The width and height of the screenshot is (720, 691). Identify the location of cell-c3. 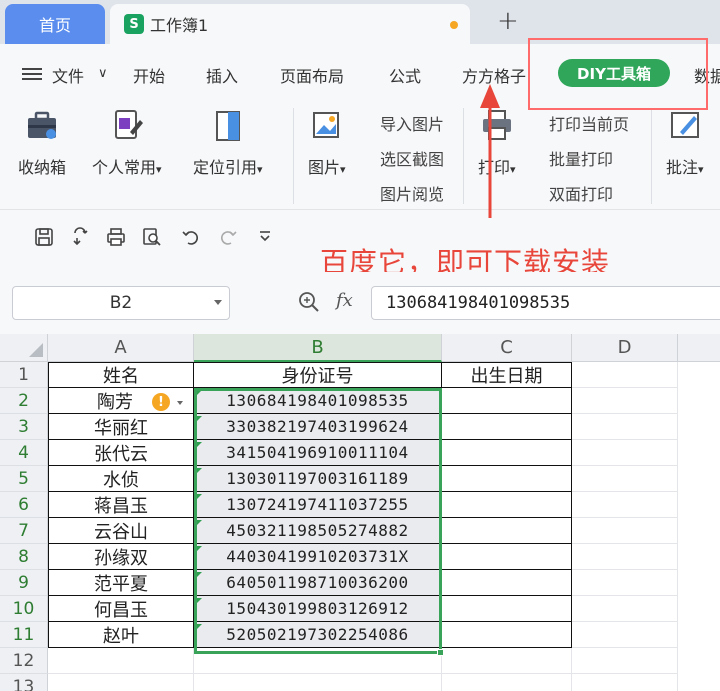
(507, 427).